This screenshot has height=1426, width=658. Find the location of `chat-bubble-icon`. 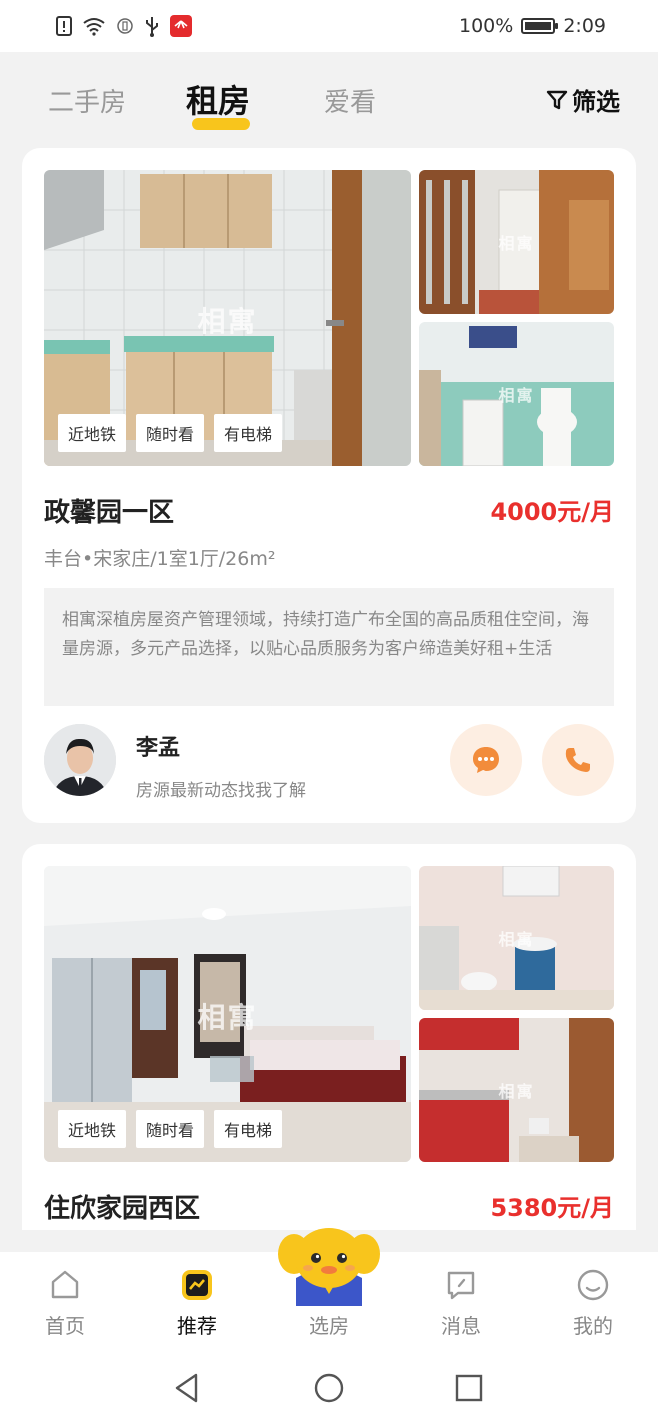

chat-bubble-icon is located at coordinates (486, 760).